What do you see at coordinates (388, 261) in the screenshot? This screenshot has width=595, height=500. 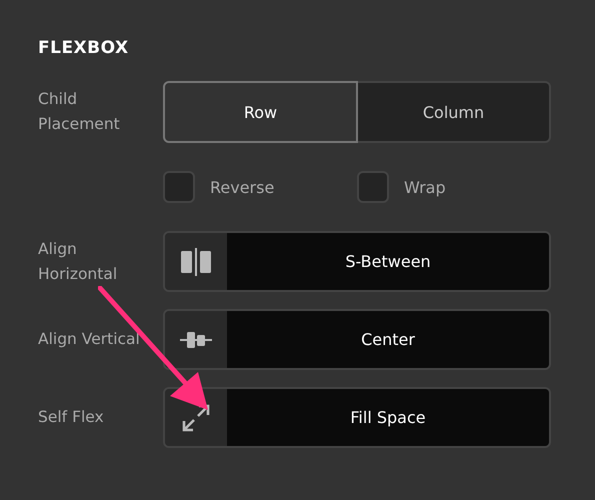 I see `dropdown-button: S-Between` at bounding box center [388, 261].